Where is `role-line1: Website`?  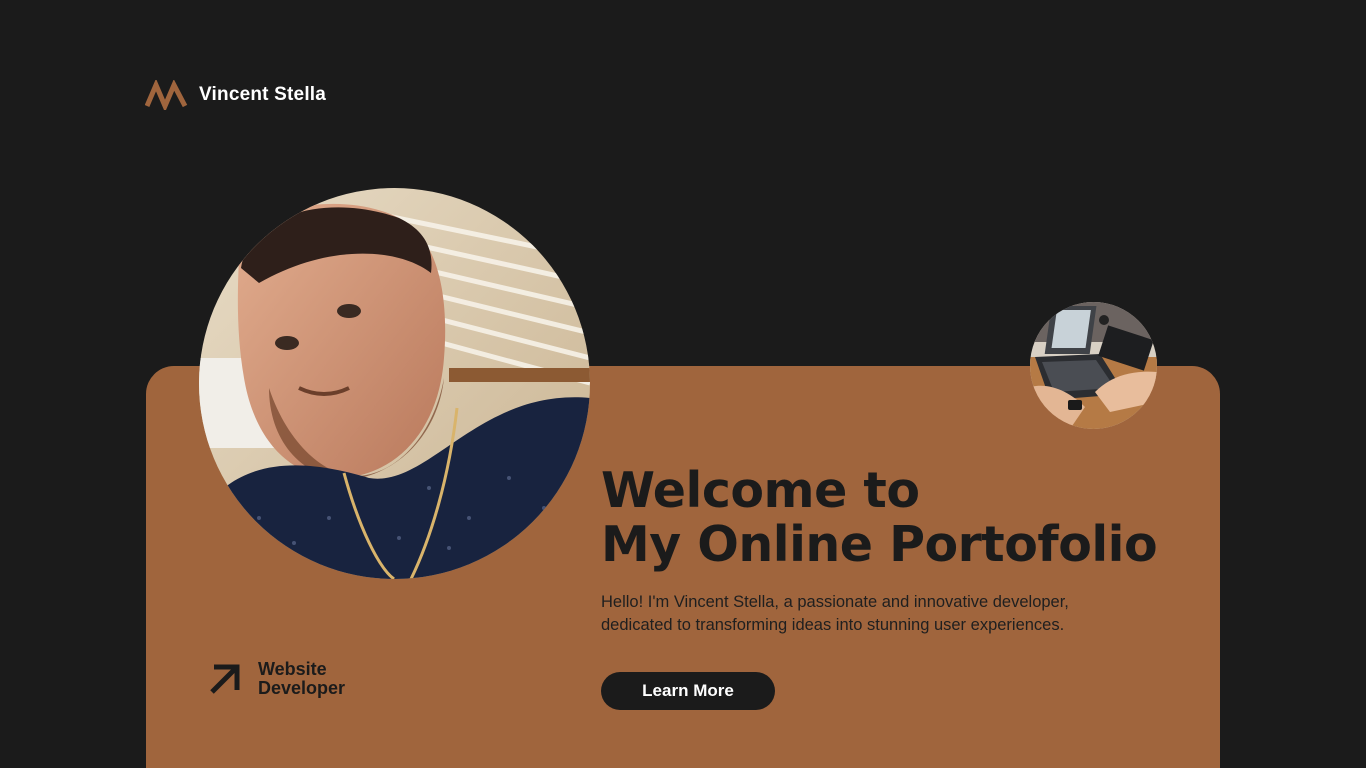
role-line1: Website is located at coordinates (292, 669).